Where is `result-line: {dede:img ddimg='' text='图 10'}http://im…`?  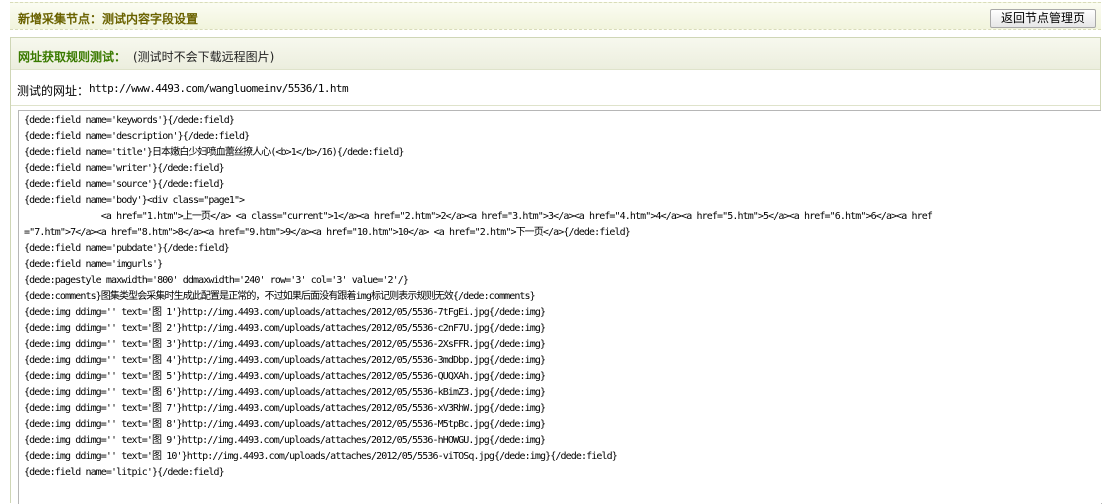
result-line: {dede:img ddimg='' text='图 10'}http://im… is located at coordinates (321, 456).